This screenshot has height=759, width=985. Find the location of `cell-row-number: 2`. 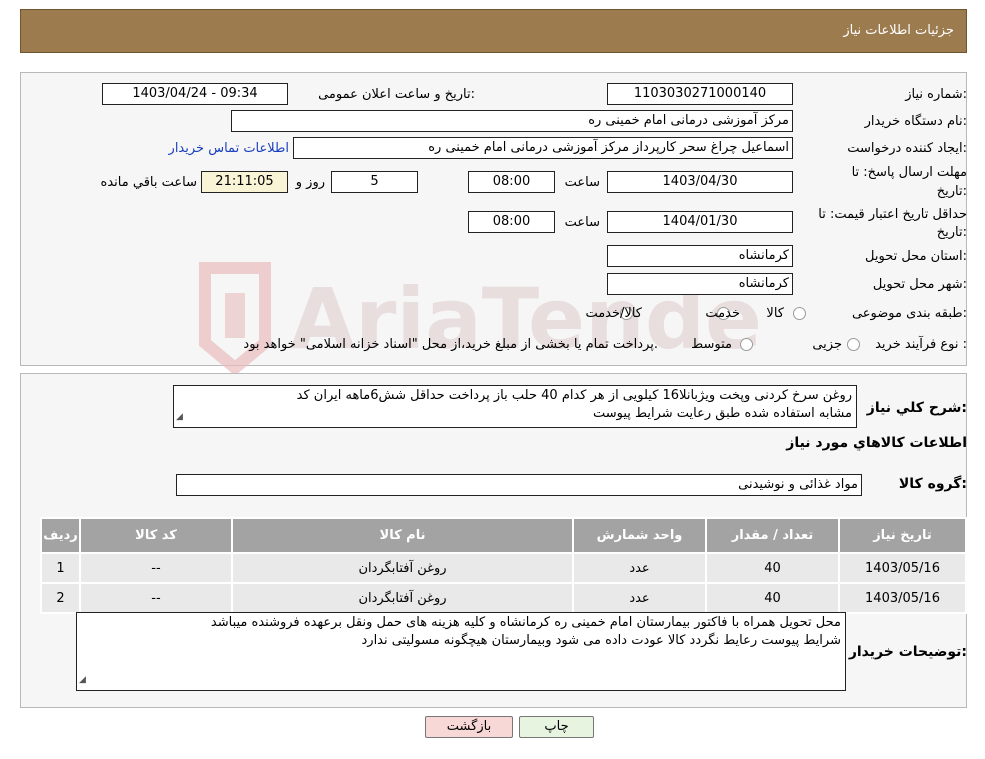

cell-row-number: 2 is located at coordinates (60, 598).